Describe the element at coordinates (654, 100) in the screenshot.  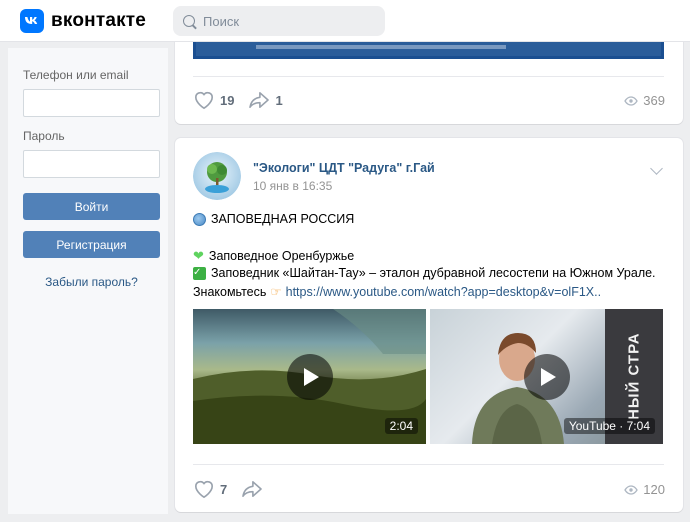
I see `view-count: 369` at that location.